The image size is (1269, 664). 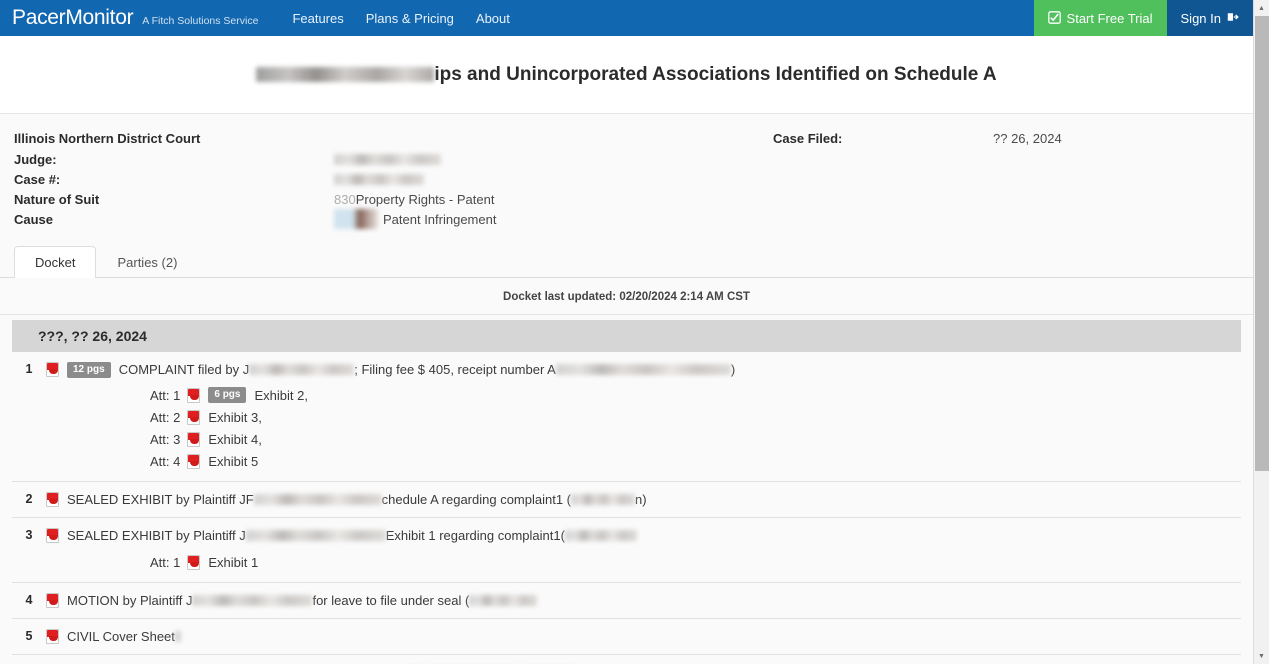 What do you see at coordinates (235, 439) in the screenshot?
I see `attachment-text: Exhibit 4,` at bounding box center [235, 439].